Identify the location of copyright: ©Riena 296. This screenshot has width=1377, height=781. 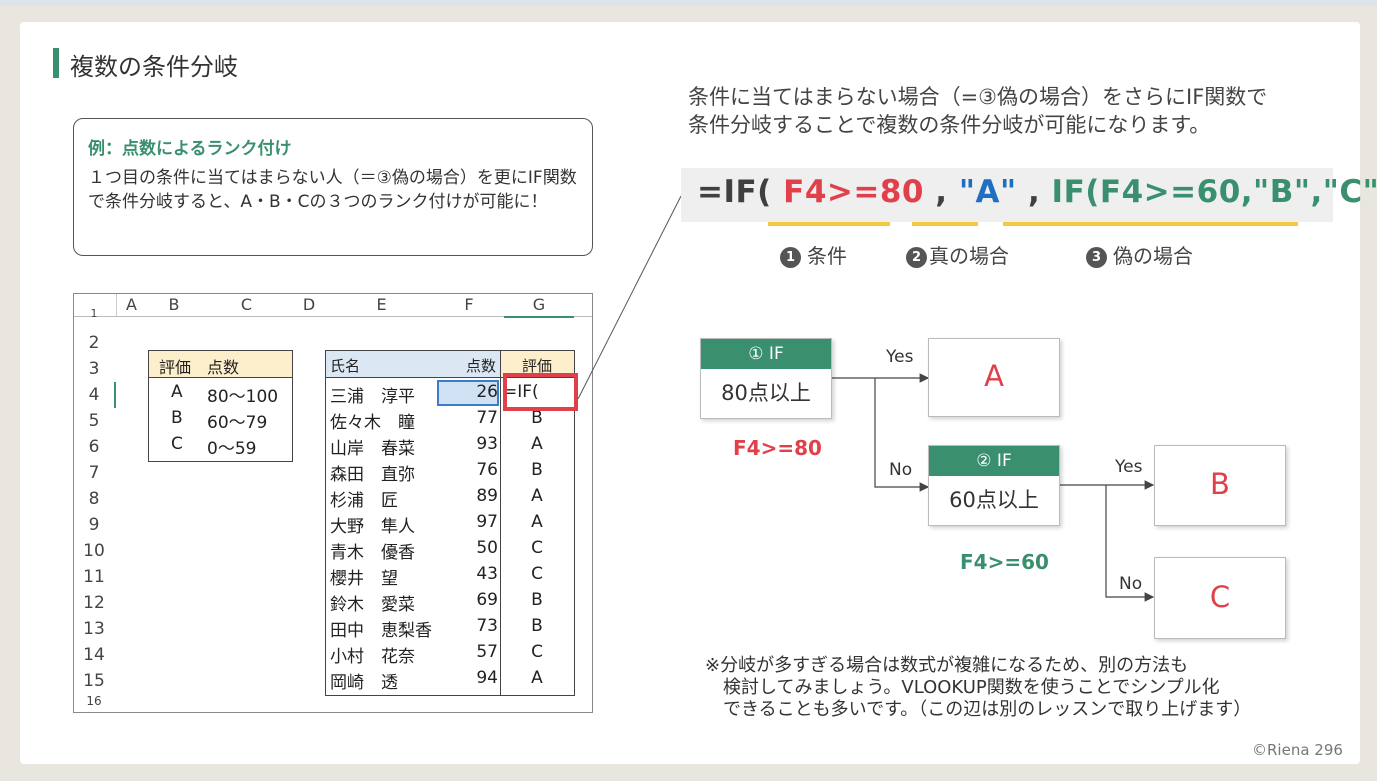
(1297, 750).